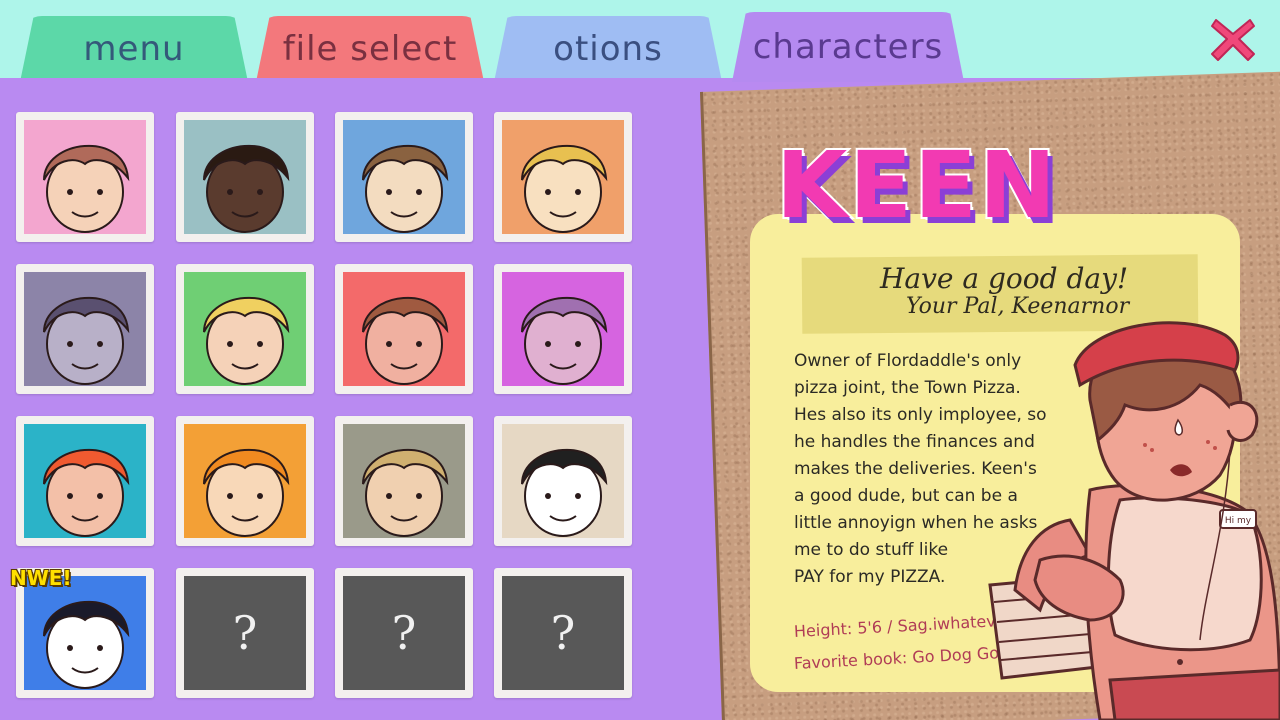 This screenshot has width=1280, height=720. I want to click on tab-options: otions, so click(608, 49).